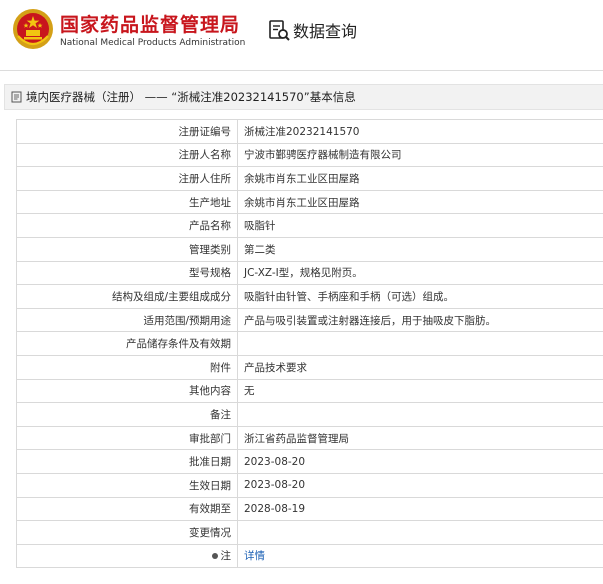  I want to click on table-row: 变更情况, so click(309, 532).